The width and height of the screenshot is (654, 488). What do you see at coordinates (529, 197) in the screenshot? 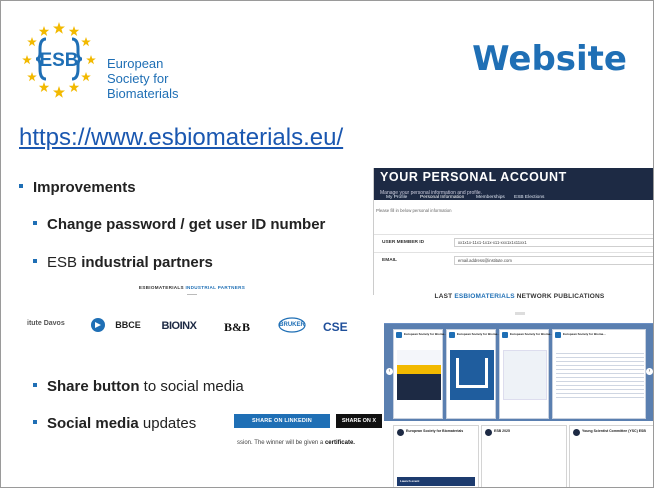
I see `tab-esb-elections: ESB Elections` at bounding box center [529, 197].